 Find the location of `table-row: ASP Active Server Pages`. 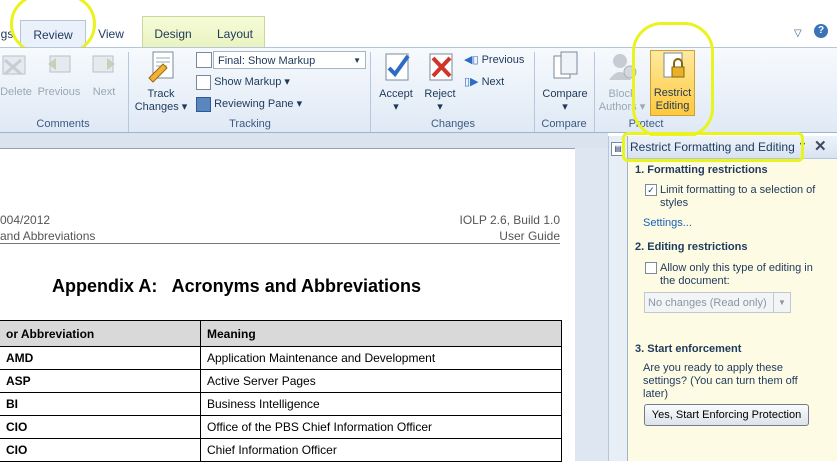

table-row: ASP Active Server Pages is located at coordinates (281, 381).